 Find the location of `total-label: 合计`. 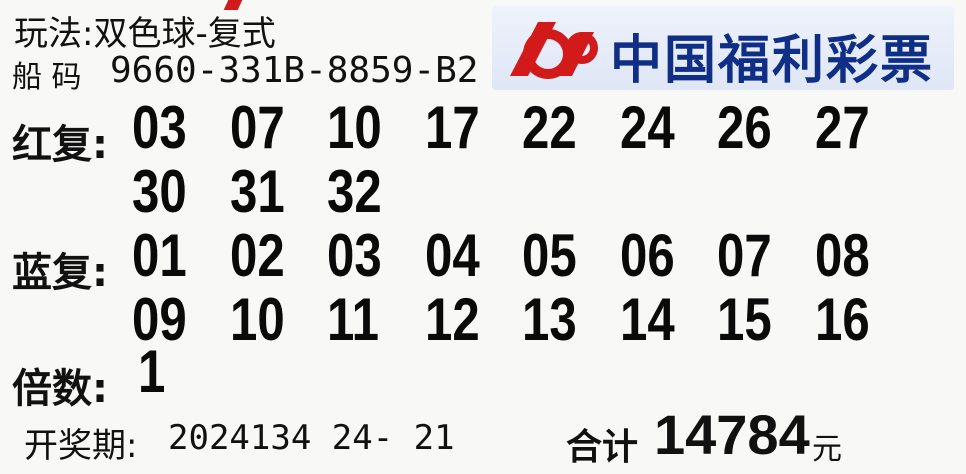

total-label: 合计 is located at coordinates (602, 447).